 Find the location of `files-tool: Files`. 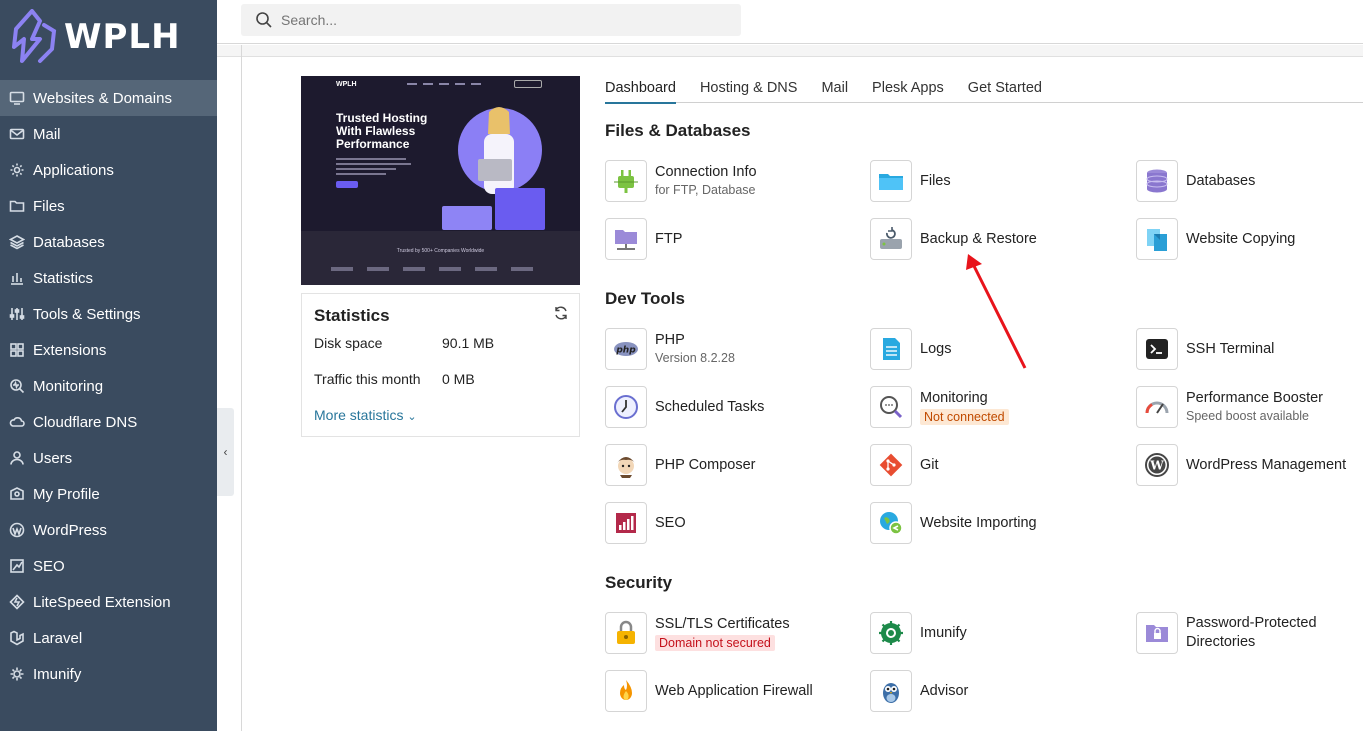

files-tool: Files is located at coordinates (910, 181).